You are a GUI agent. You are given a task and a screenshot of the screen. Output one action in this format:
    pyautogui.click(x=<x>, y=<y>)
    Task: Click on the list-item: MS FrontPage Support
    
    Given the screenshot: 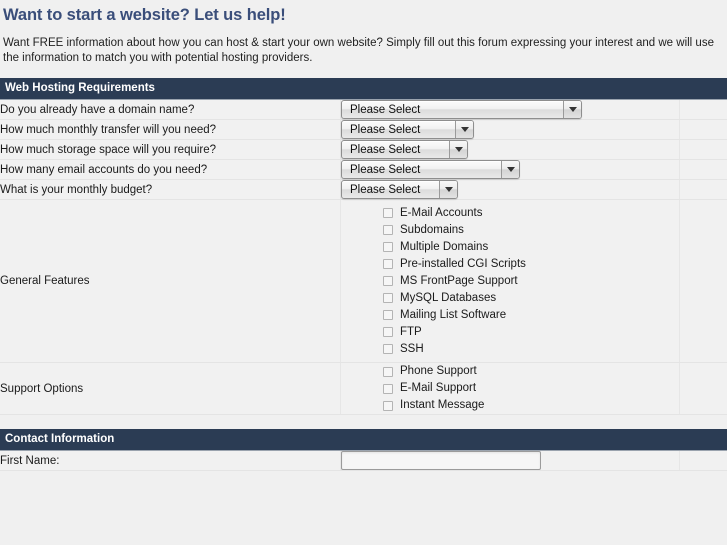 What is the action you would take?
    pyautogui.click(x=531, y=281)
    